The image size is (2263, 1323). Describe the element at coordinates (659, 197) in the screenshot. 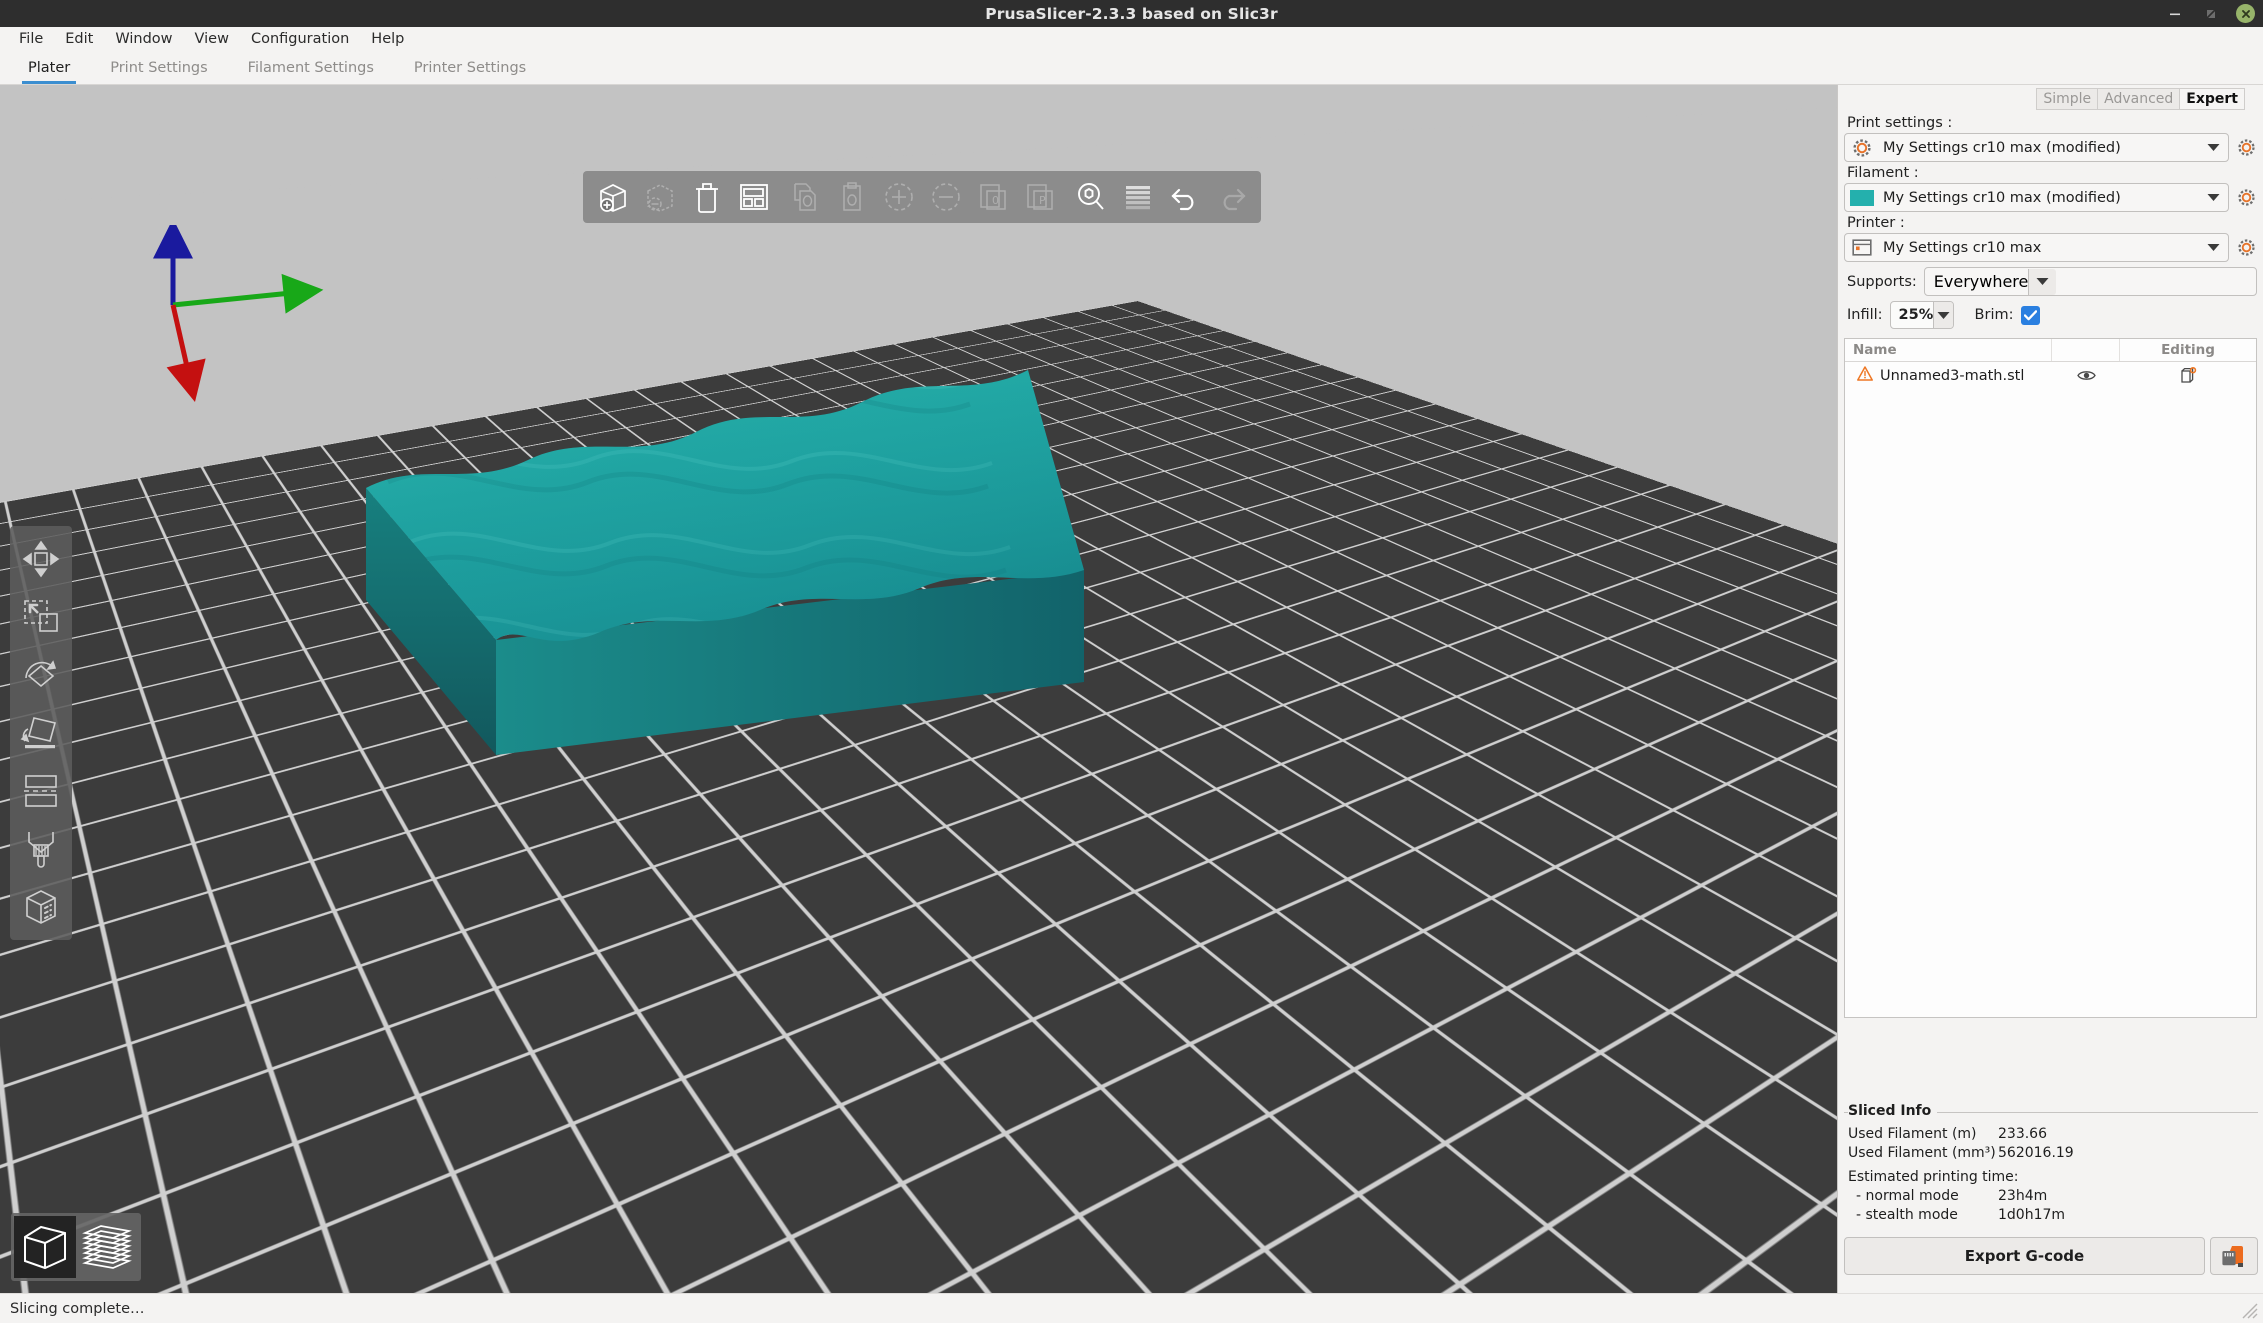

I see `delete-icon` at that location.